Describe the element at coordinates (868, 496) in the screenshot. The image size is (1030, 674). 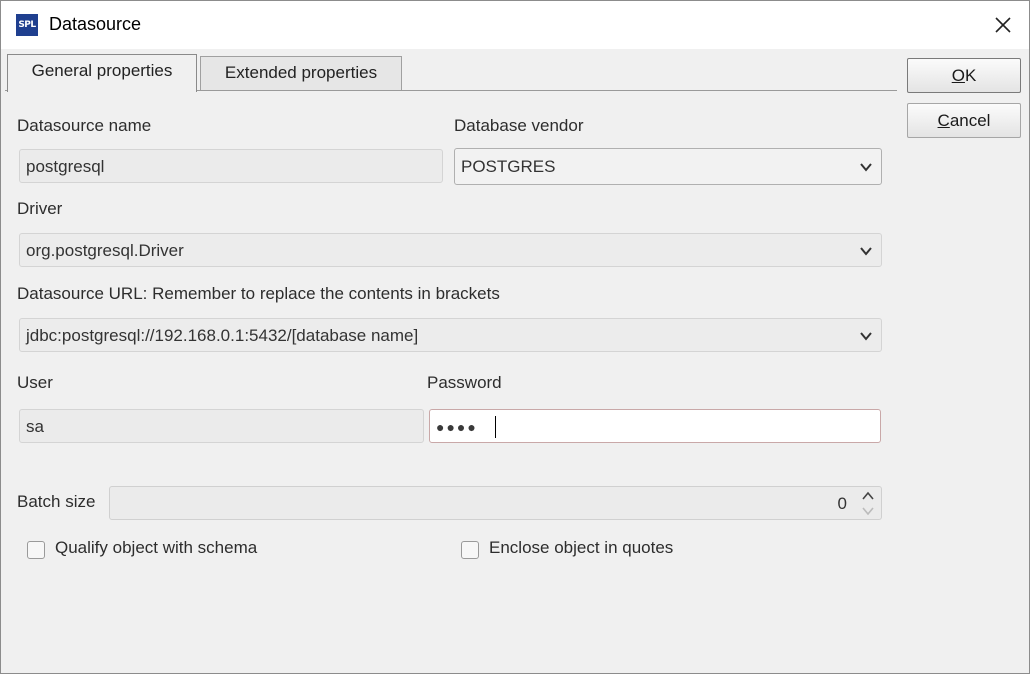
I see `chevron-up-icon` at that location.